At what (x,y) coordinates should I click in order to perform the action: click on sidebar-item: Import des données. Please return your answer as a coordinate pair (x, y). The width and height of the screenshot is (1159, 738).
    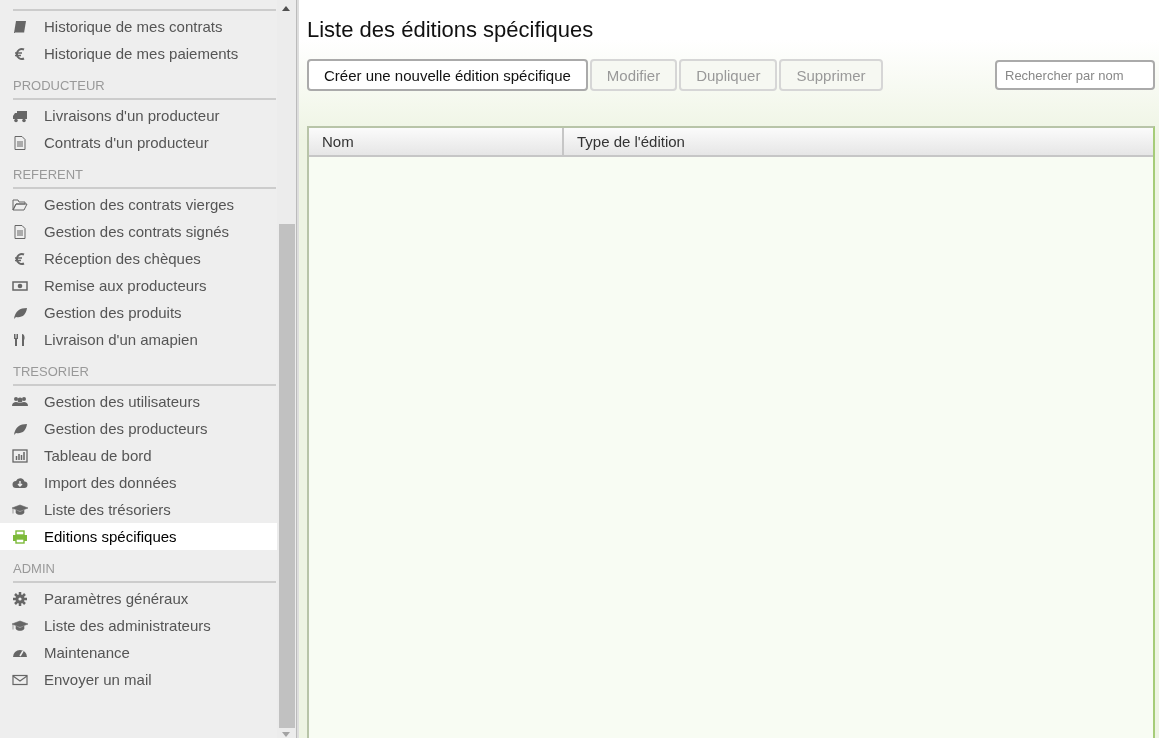
    Looking at the image, I should click on (138, 482).